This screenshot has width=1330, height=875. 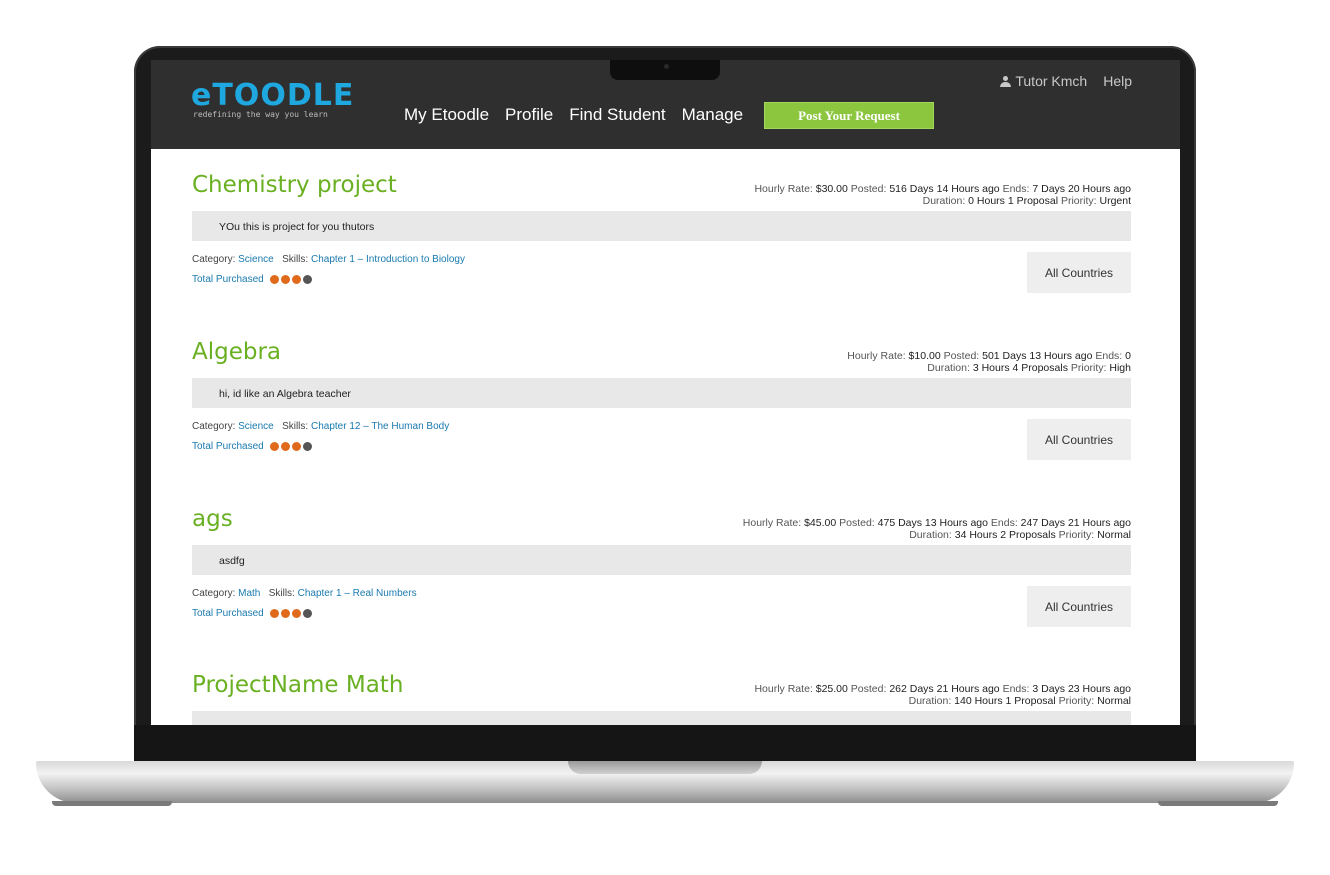 What do you see at coordinates (1037, 356) in the screenshot?
I see `posted-time: 501 Days 13 Hours ago` at bounding box center [1037, 356].